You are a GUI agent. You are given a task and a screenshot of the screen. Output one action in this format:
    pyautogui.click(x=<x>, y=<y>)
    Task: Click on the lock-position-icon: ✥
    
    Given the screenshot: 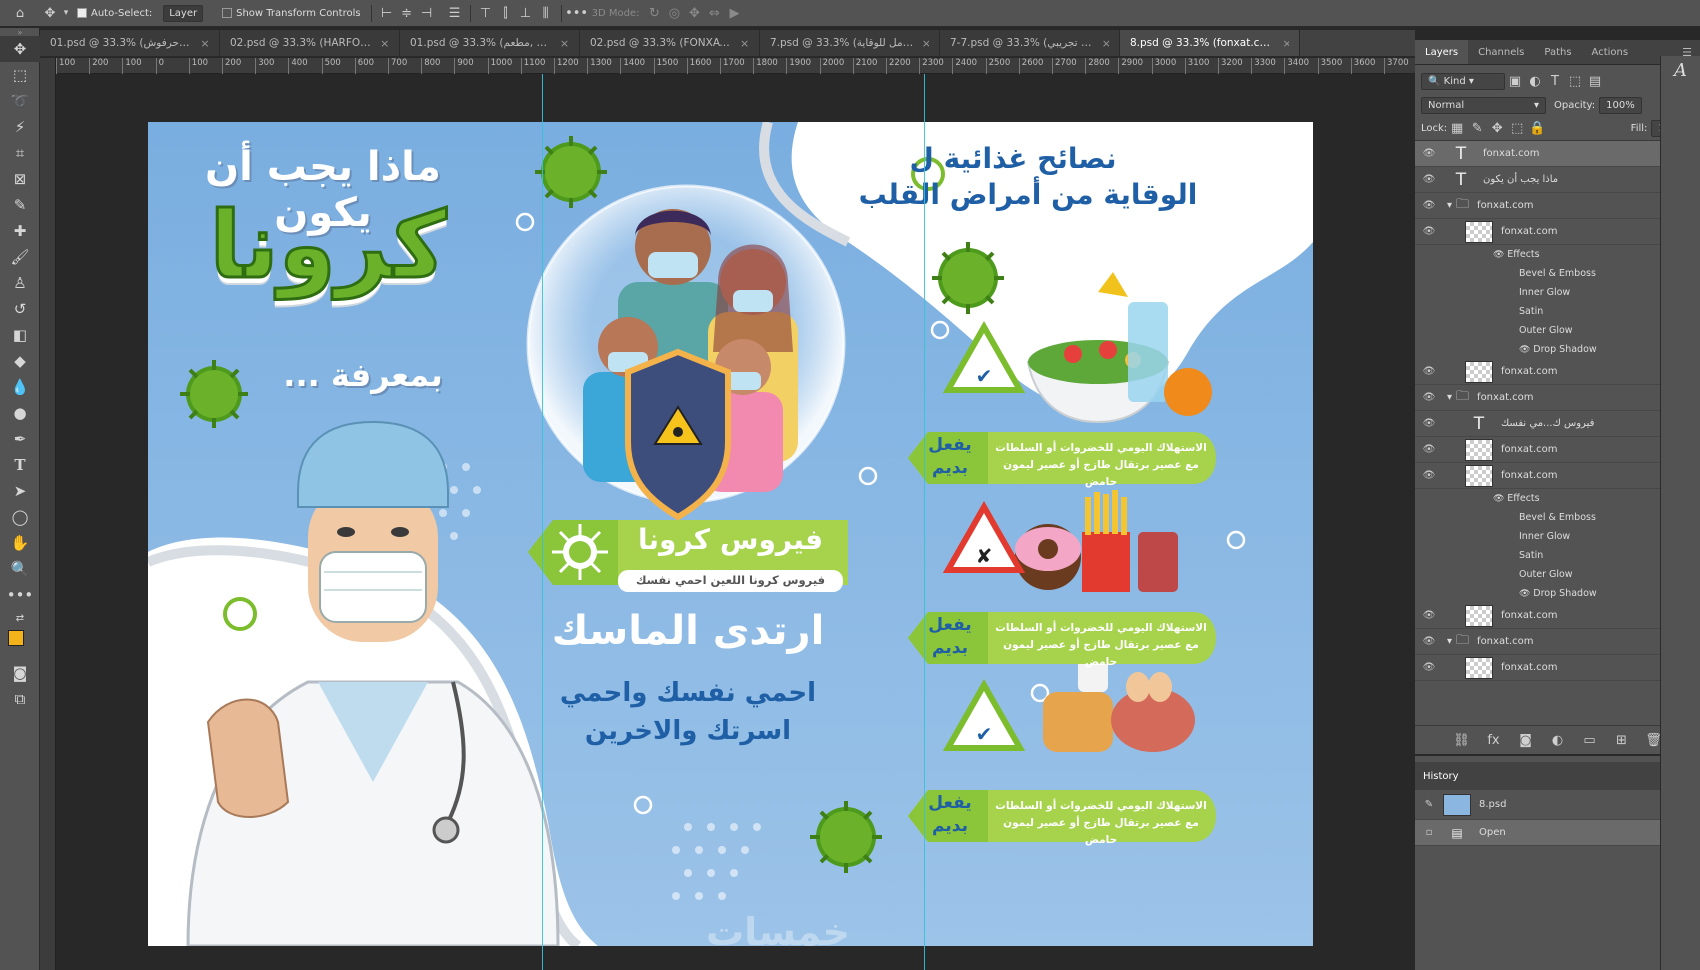 What is the action you would take?
    pyautogui.click(x=1497, y=129)
    